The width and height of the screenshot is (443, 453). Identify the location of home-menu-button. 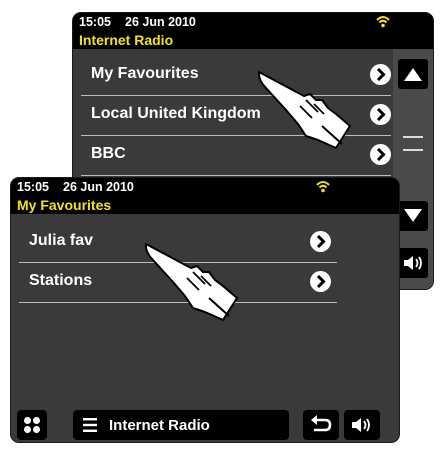
(32, 425).